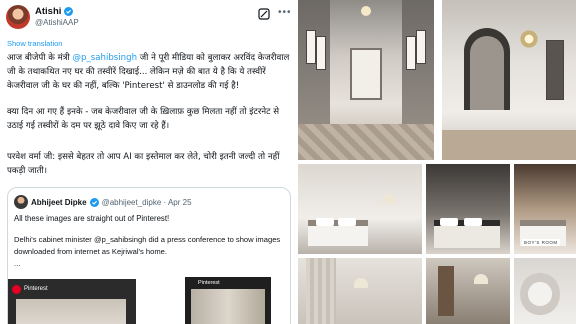 The image size is (576, 324). I want to click on grok-icon, so click(264, 14).